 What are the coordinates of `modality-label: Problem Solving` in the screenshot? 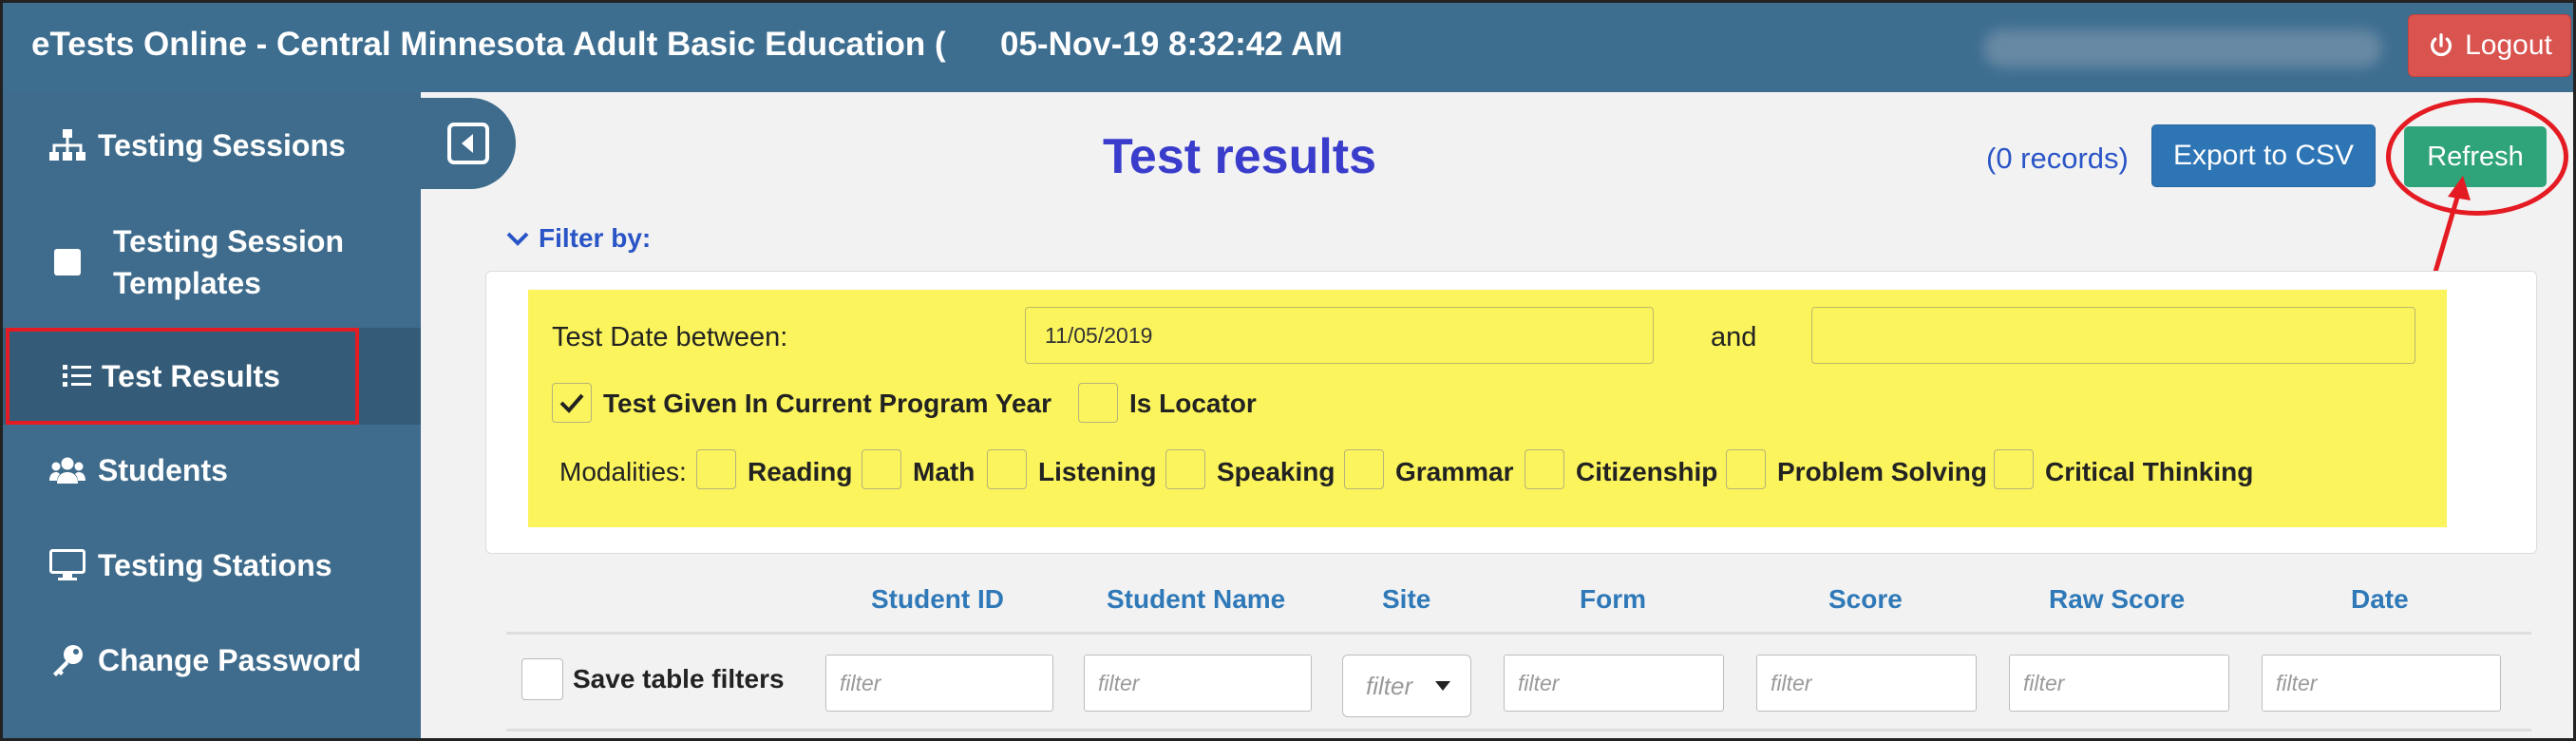 It's located at (1882, 471).